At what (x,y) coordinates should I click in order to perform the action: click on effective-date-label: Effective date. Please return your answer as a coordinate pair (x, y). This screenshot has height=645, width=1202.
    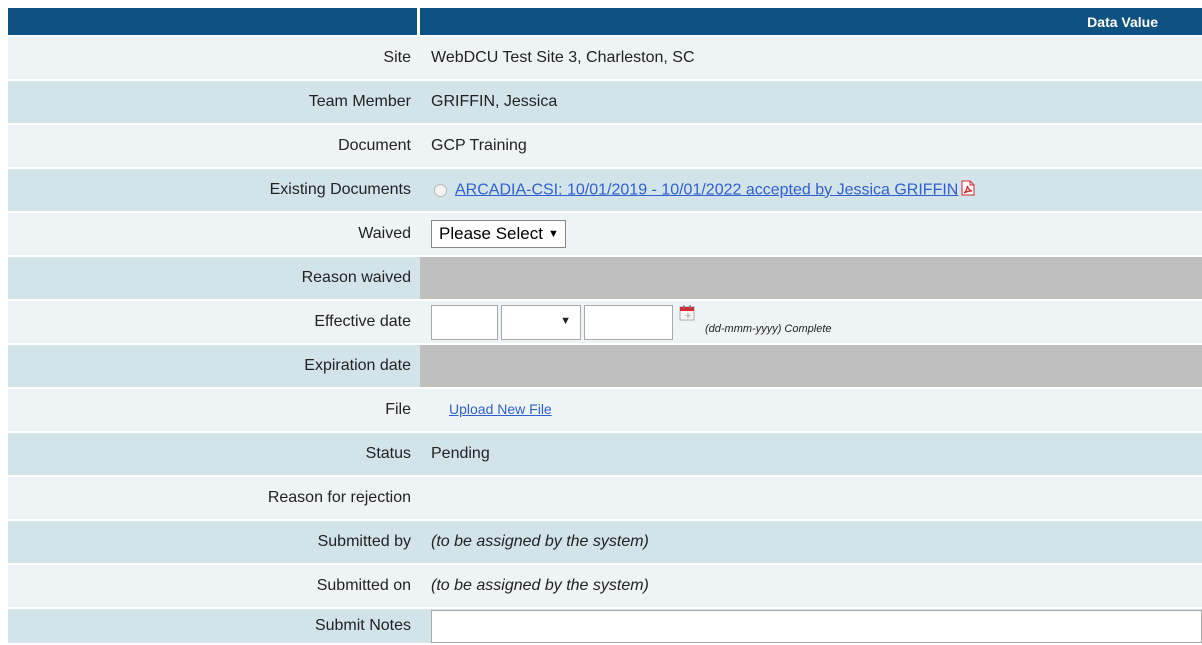
    Looking at the image, I should click on (214, 321).